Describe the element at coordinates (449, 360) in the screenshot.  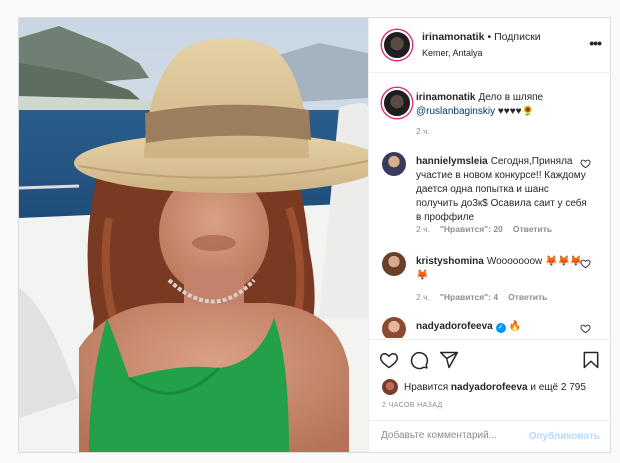
I see `share-icon` at that location.